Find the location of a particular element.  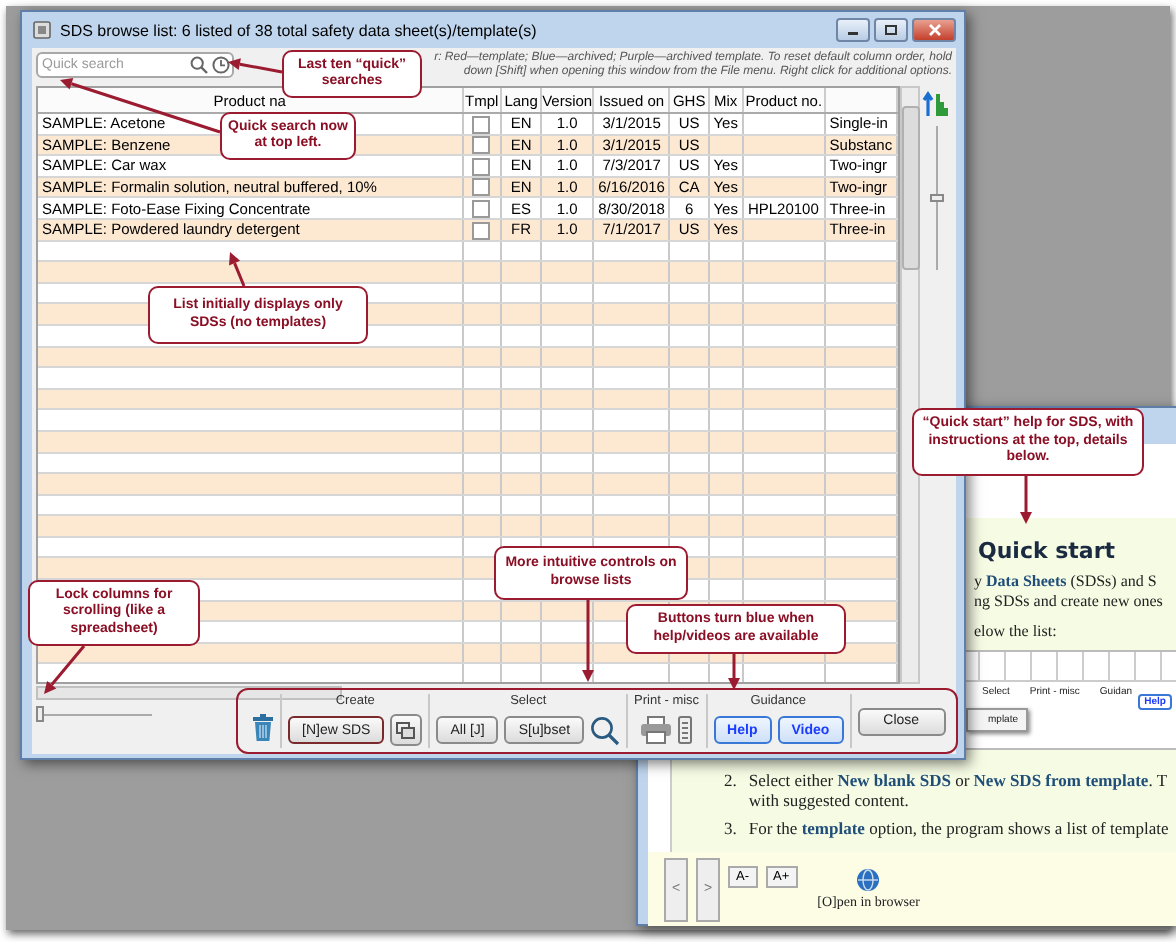

vertical-scrollbar is located at coordinates (910, 385).